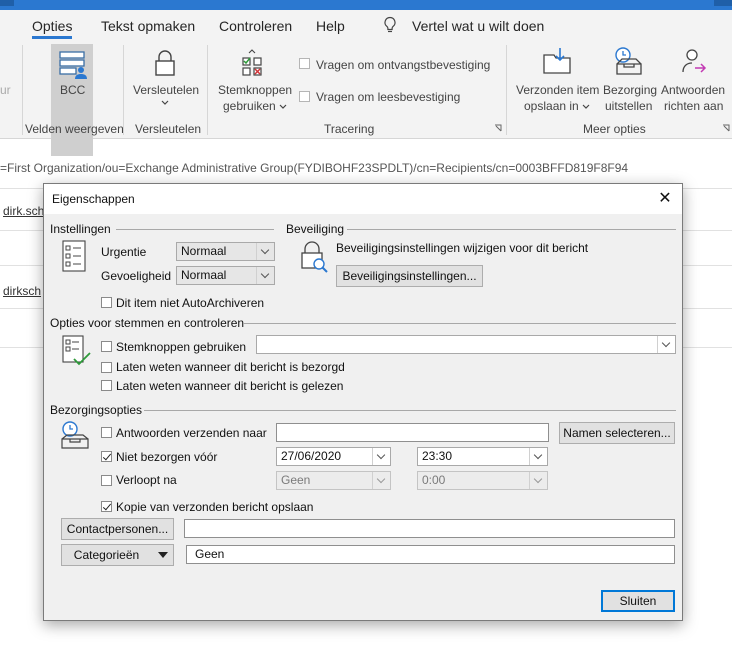 The image size is (732, 668). Describe the element at coordinates (106, 302) in the screenshot. I see `autoarchiveren-checkbox` at that location.